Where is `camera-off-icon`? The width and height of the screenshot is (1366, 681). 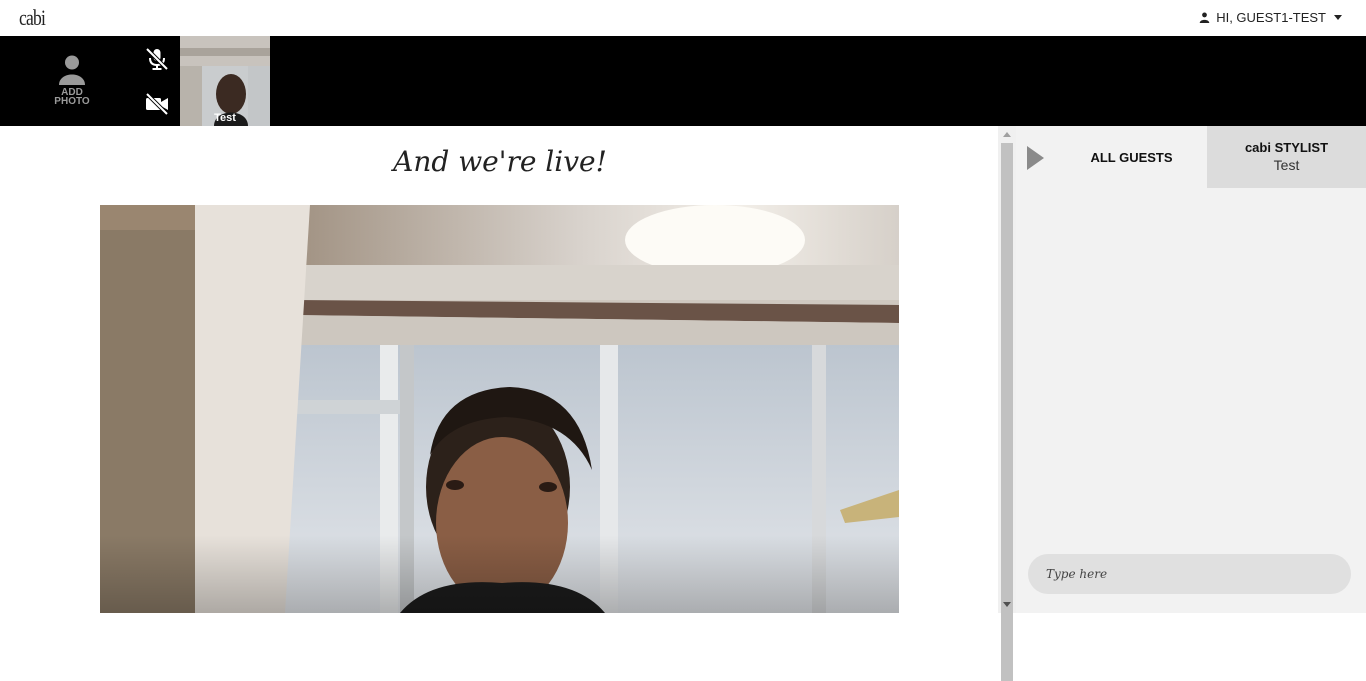 camera-off-icon is located at coordinates (157, 104).